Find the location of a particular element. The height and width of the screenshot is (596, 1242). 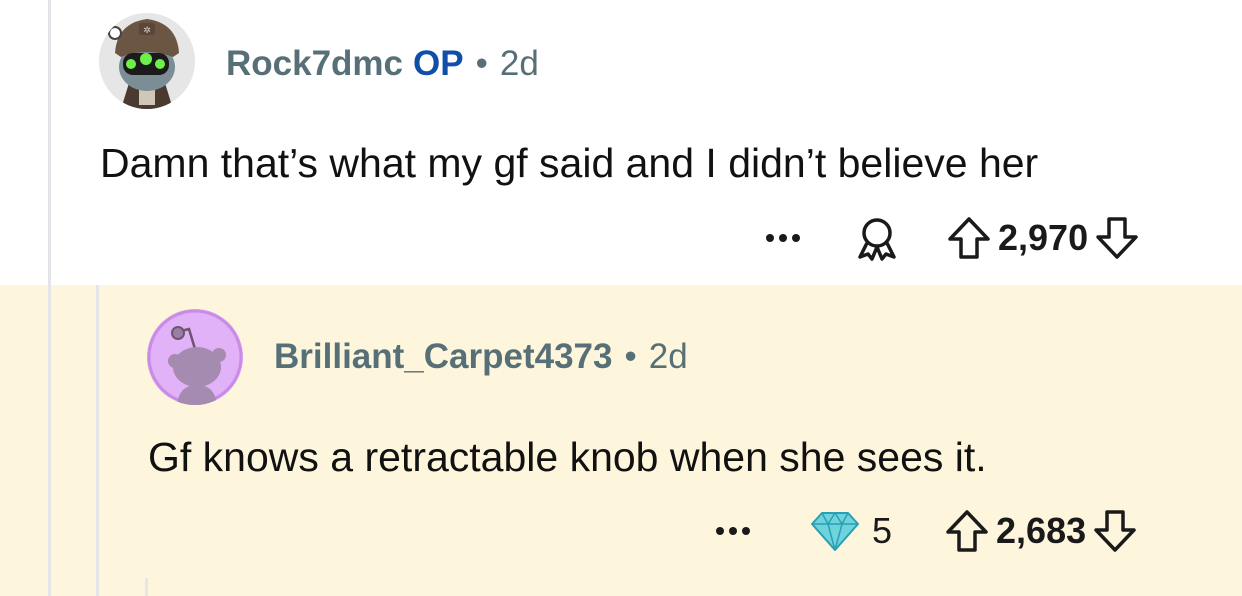

snoo-avatar-icon is located at coordinates (195, 357).